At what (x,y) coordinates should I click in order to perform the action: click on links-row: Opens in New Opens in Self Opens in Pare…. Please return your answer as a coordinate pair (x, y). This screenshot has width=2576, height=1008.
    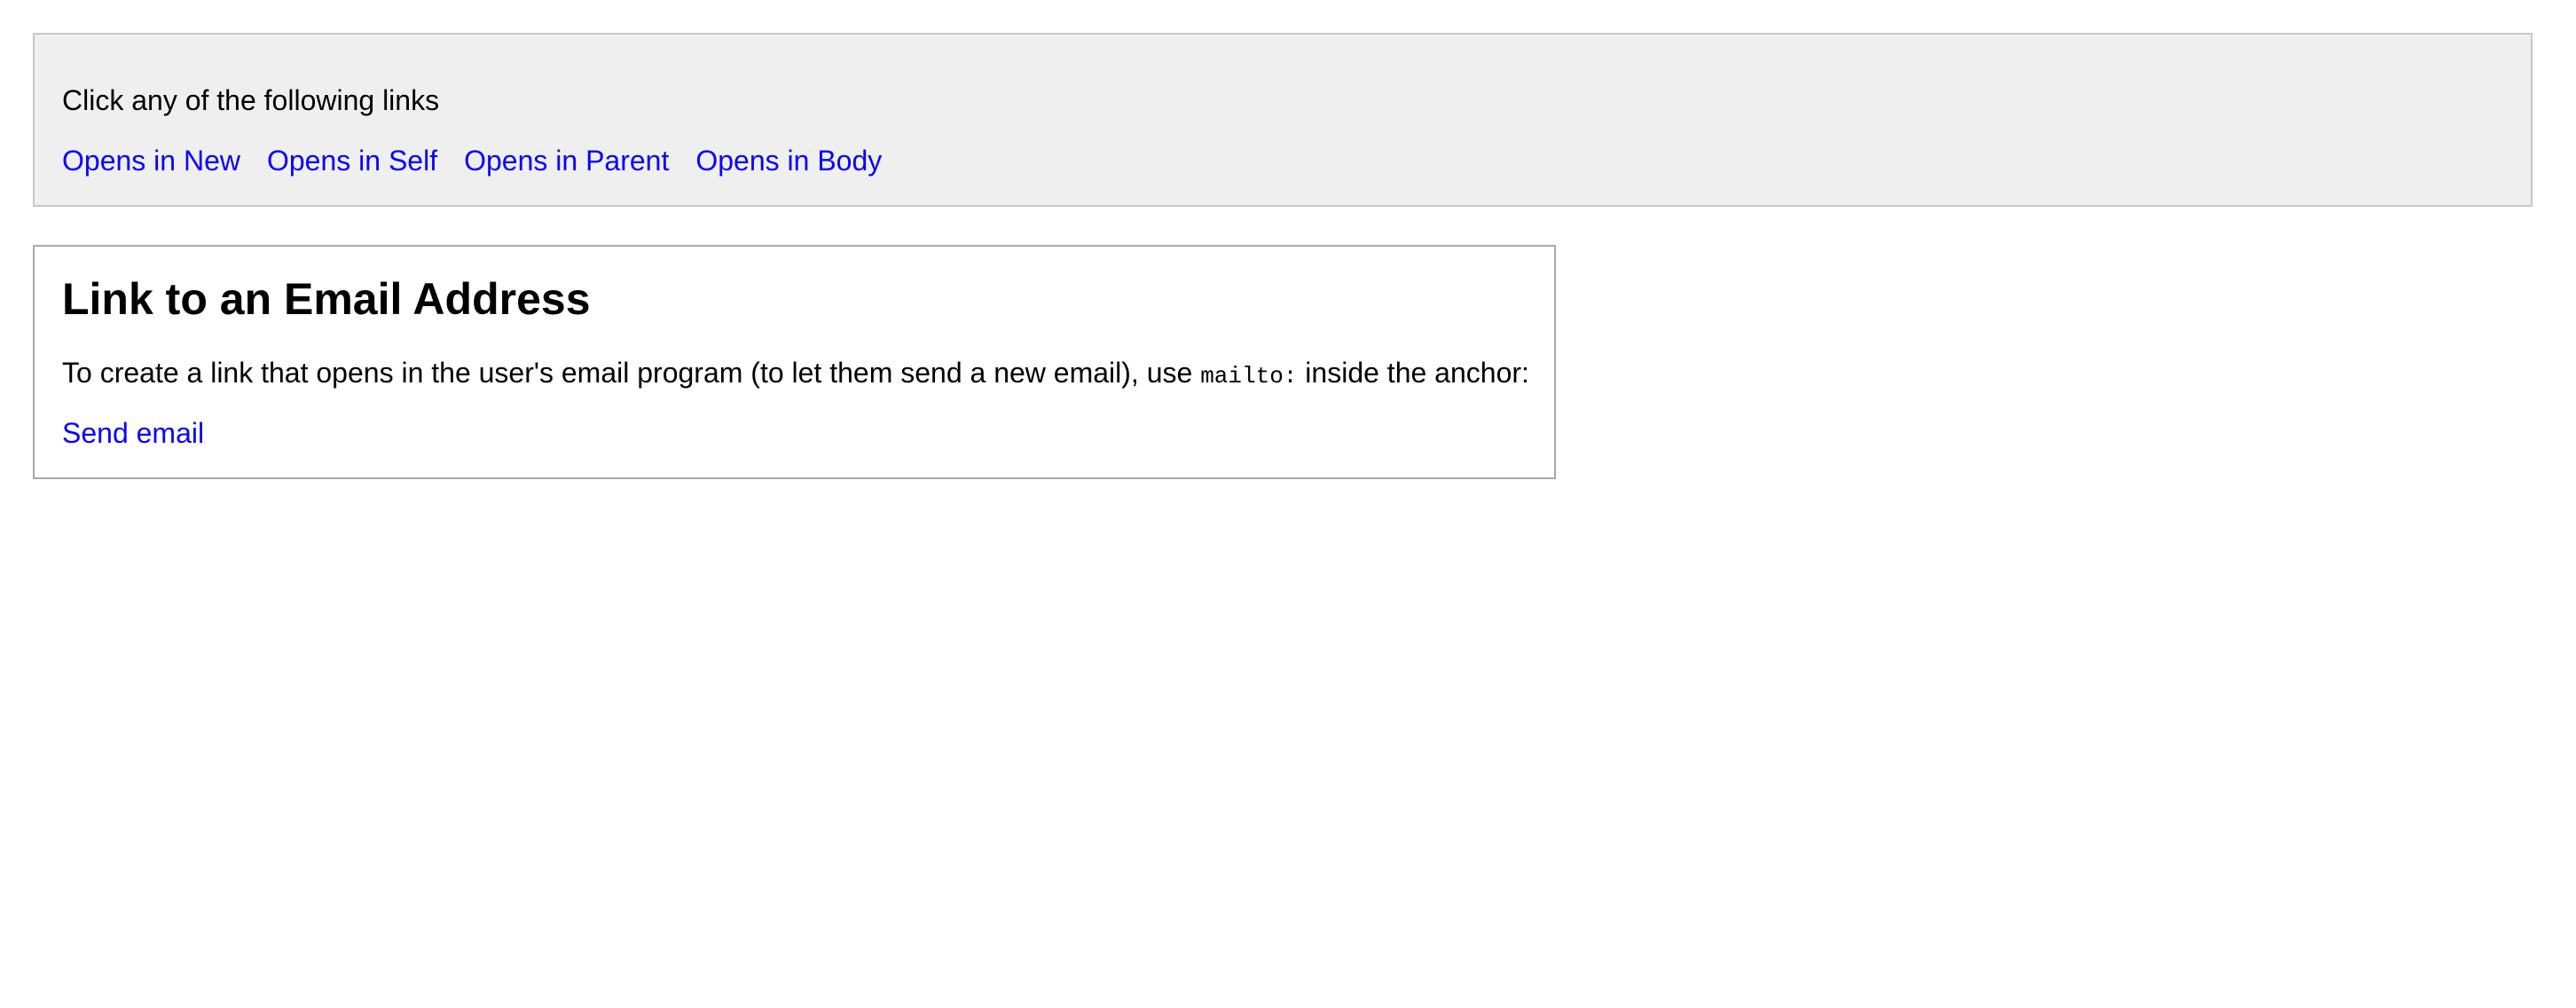
    Looking at the image, I should click on (472, 160).